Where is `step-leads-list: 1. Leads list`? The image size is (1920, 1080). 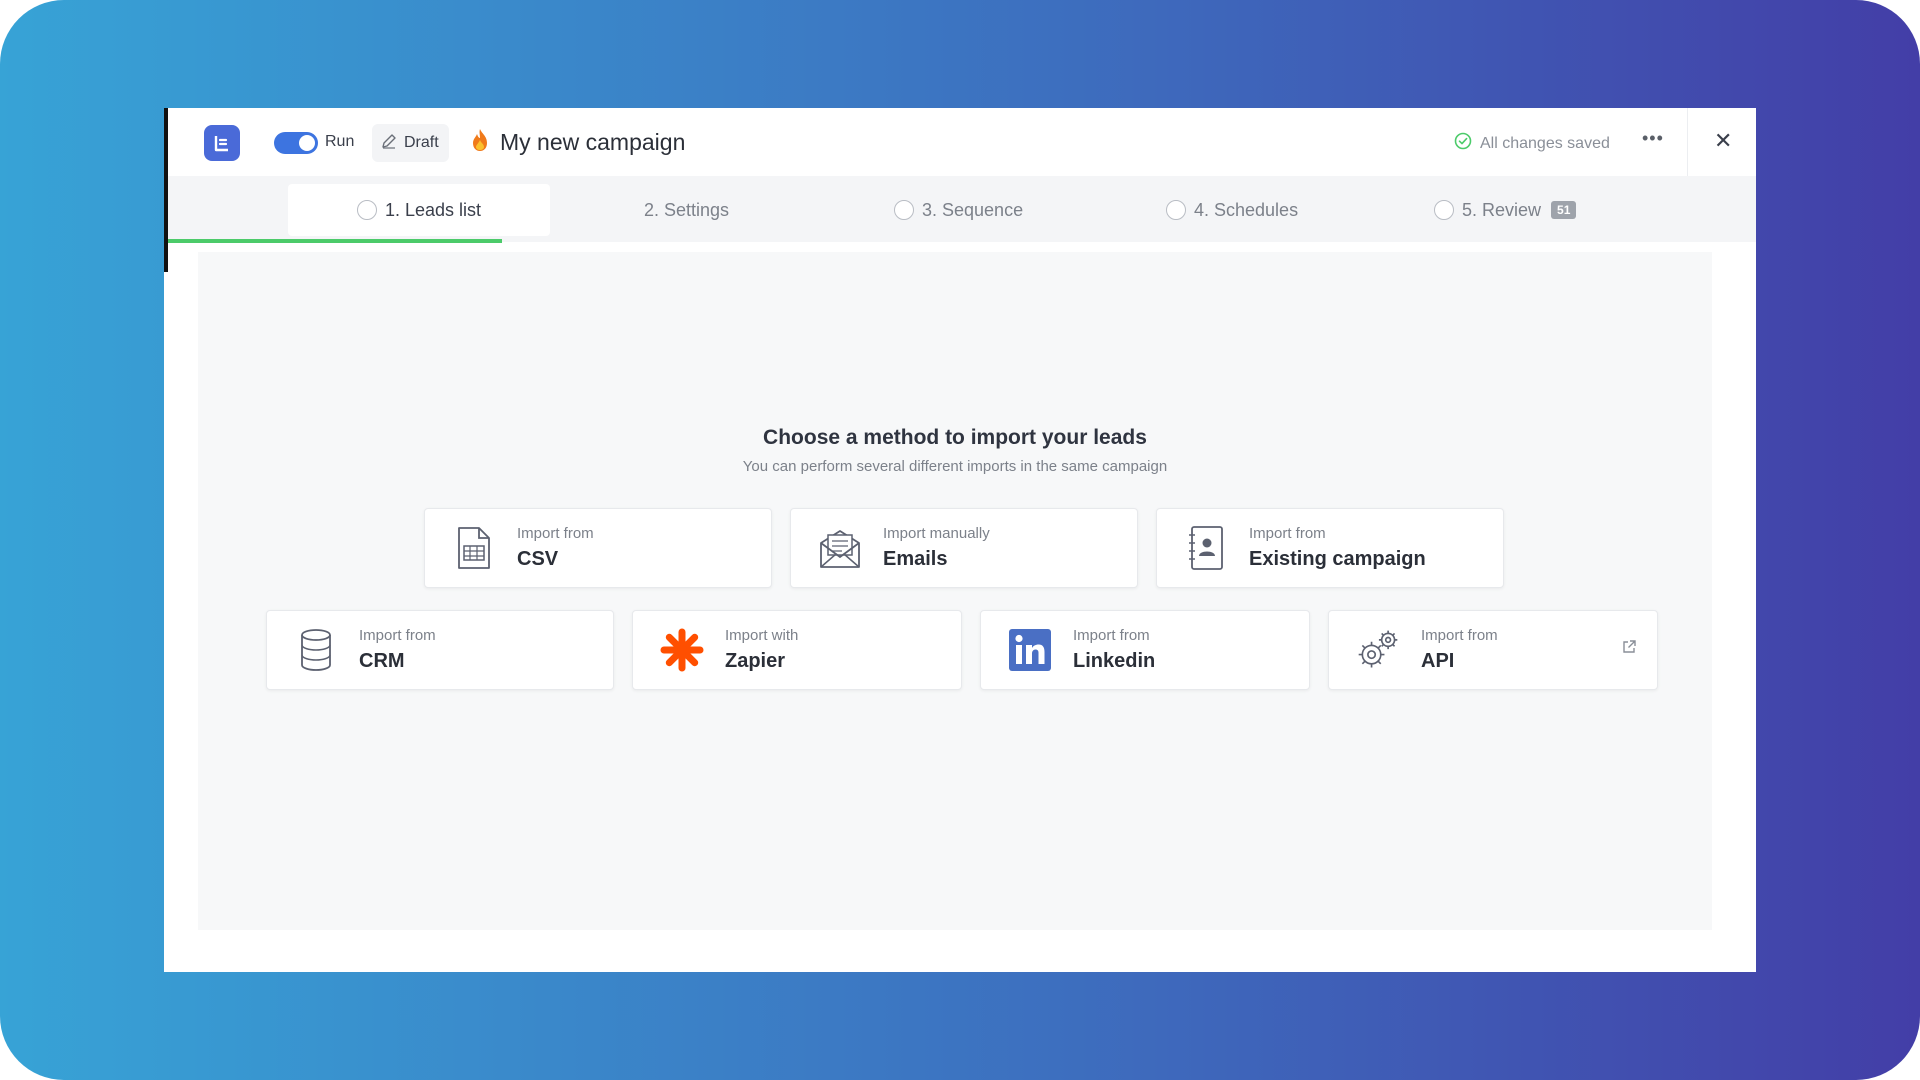
step-leads-list: 1. Leads list is located at coordinates (419, 210).